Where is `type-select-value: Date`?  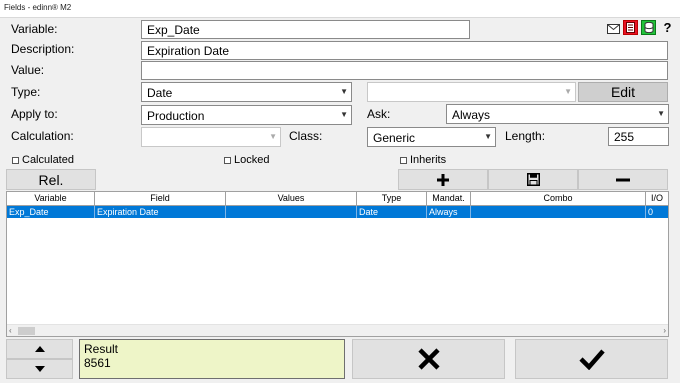 type-select-value: Date is located at coordinates (160, 93).